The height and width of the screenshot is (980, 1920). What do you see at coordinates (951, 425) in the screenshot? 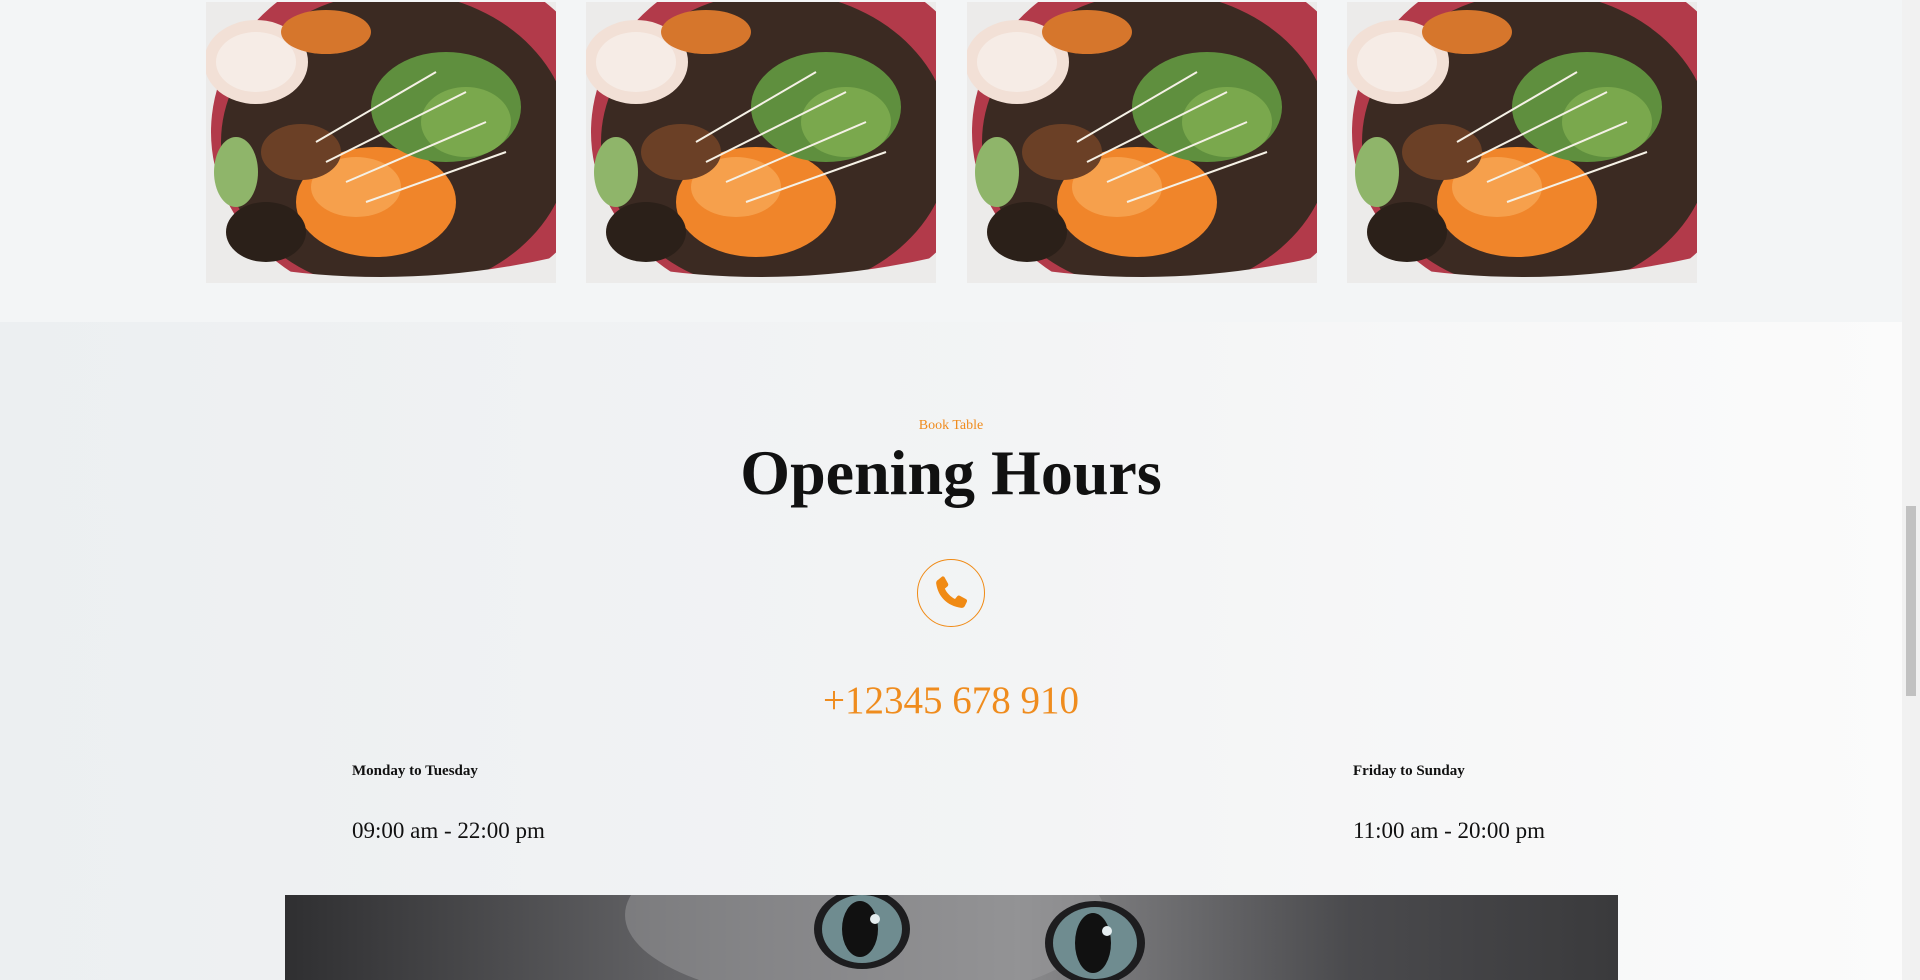
I see `section-eyebrow: Book Table` at bounding box center [951, 425].